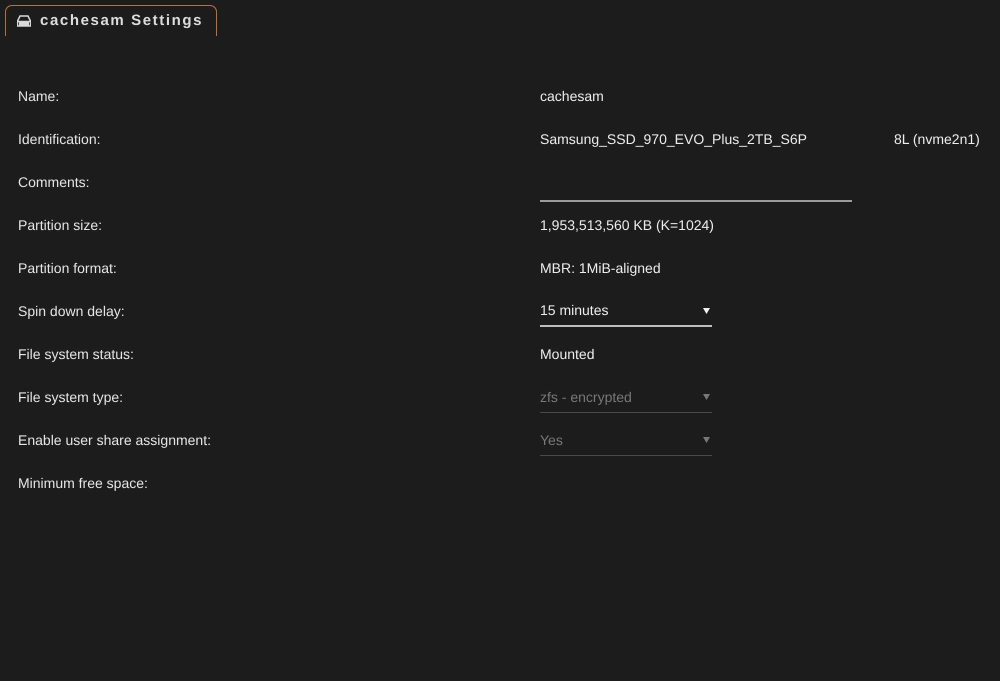 The image size is (1000, 681). I want to click on settings-tab: cachesam Settings, so click(111, 20).